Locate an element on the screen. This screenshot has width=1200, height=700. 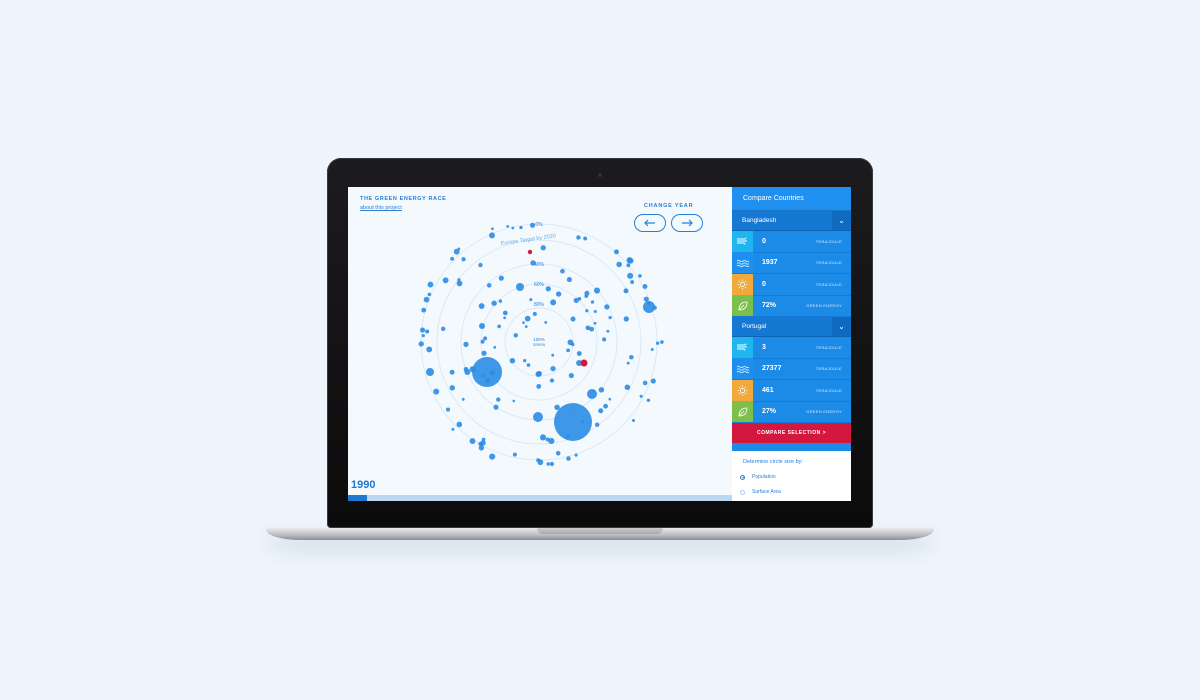
stat-row-wind: 3 TERAJOULE is located at coordinates (791, 347).